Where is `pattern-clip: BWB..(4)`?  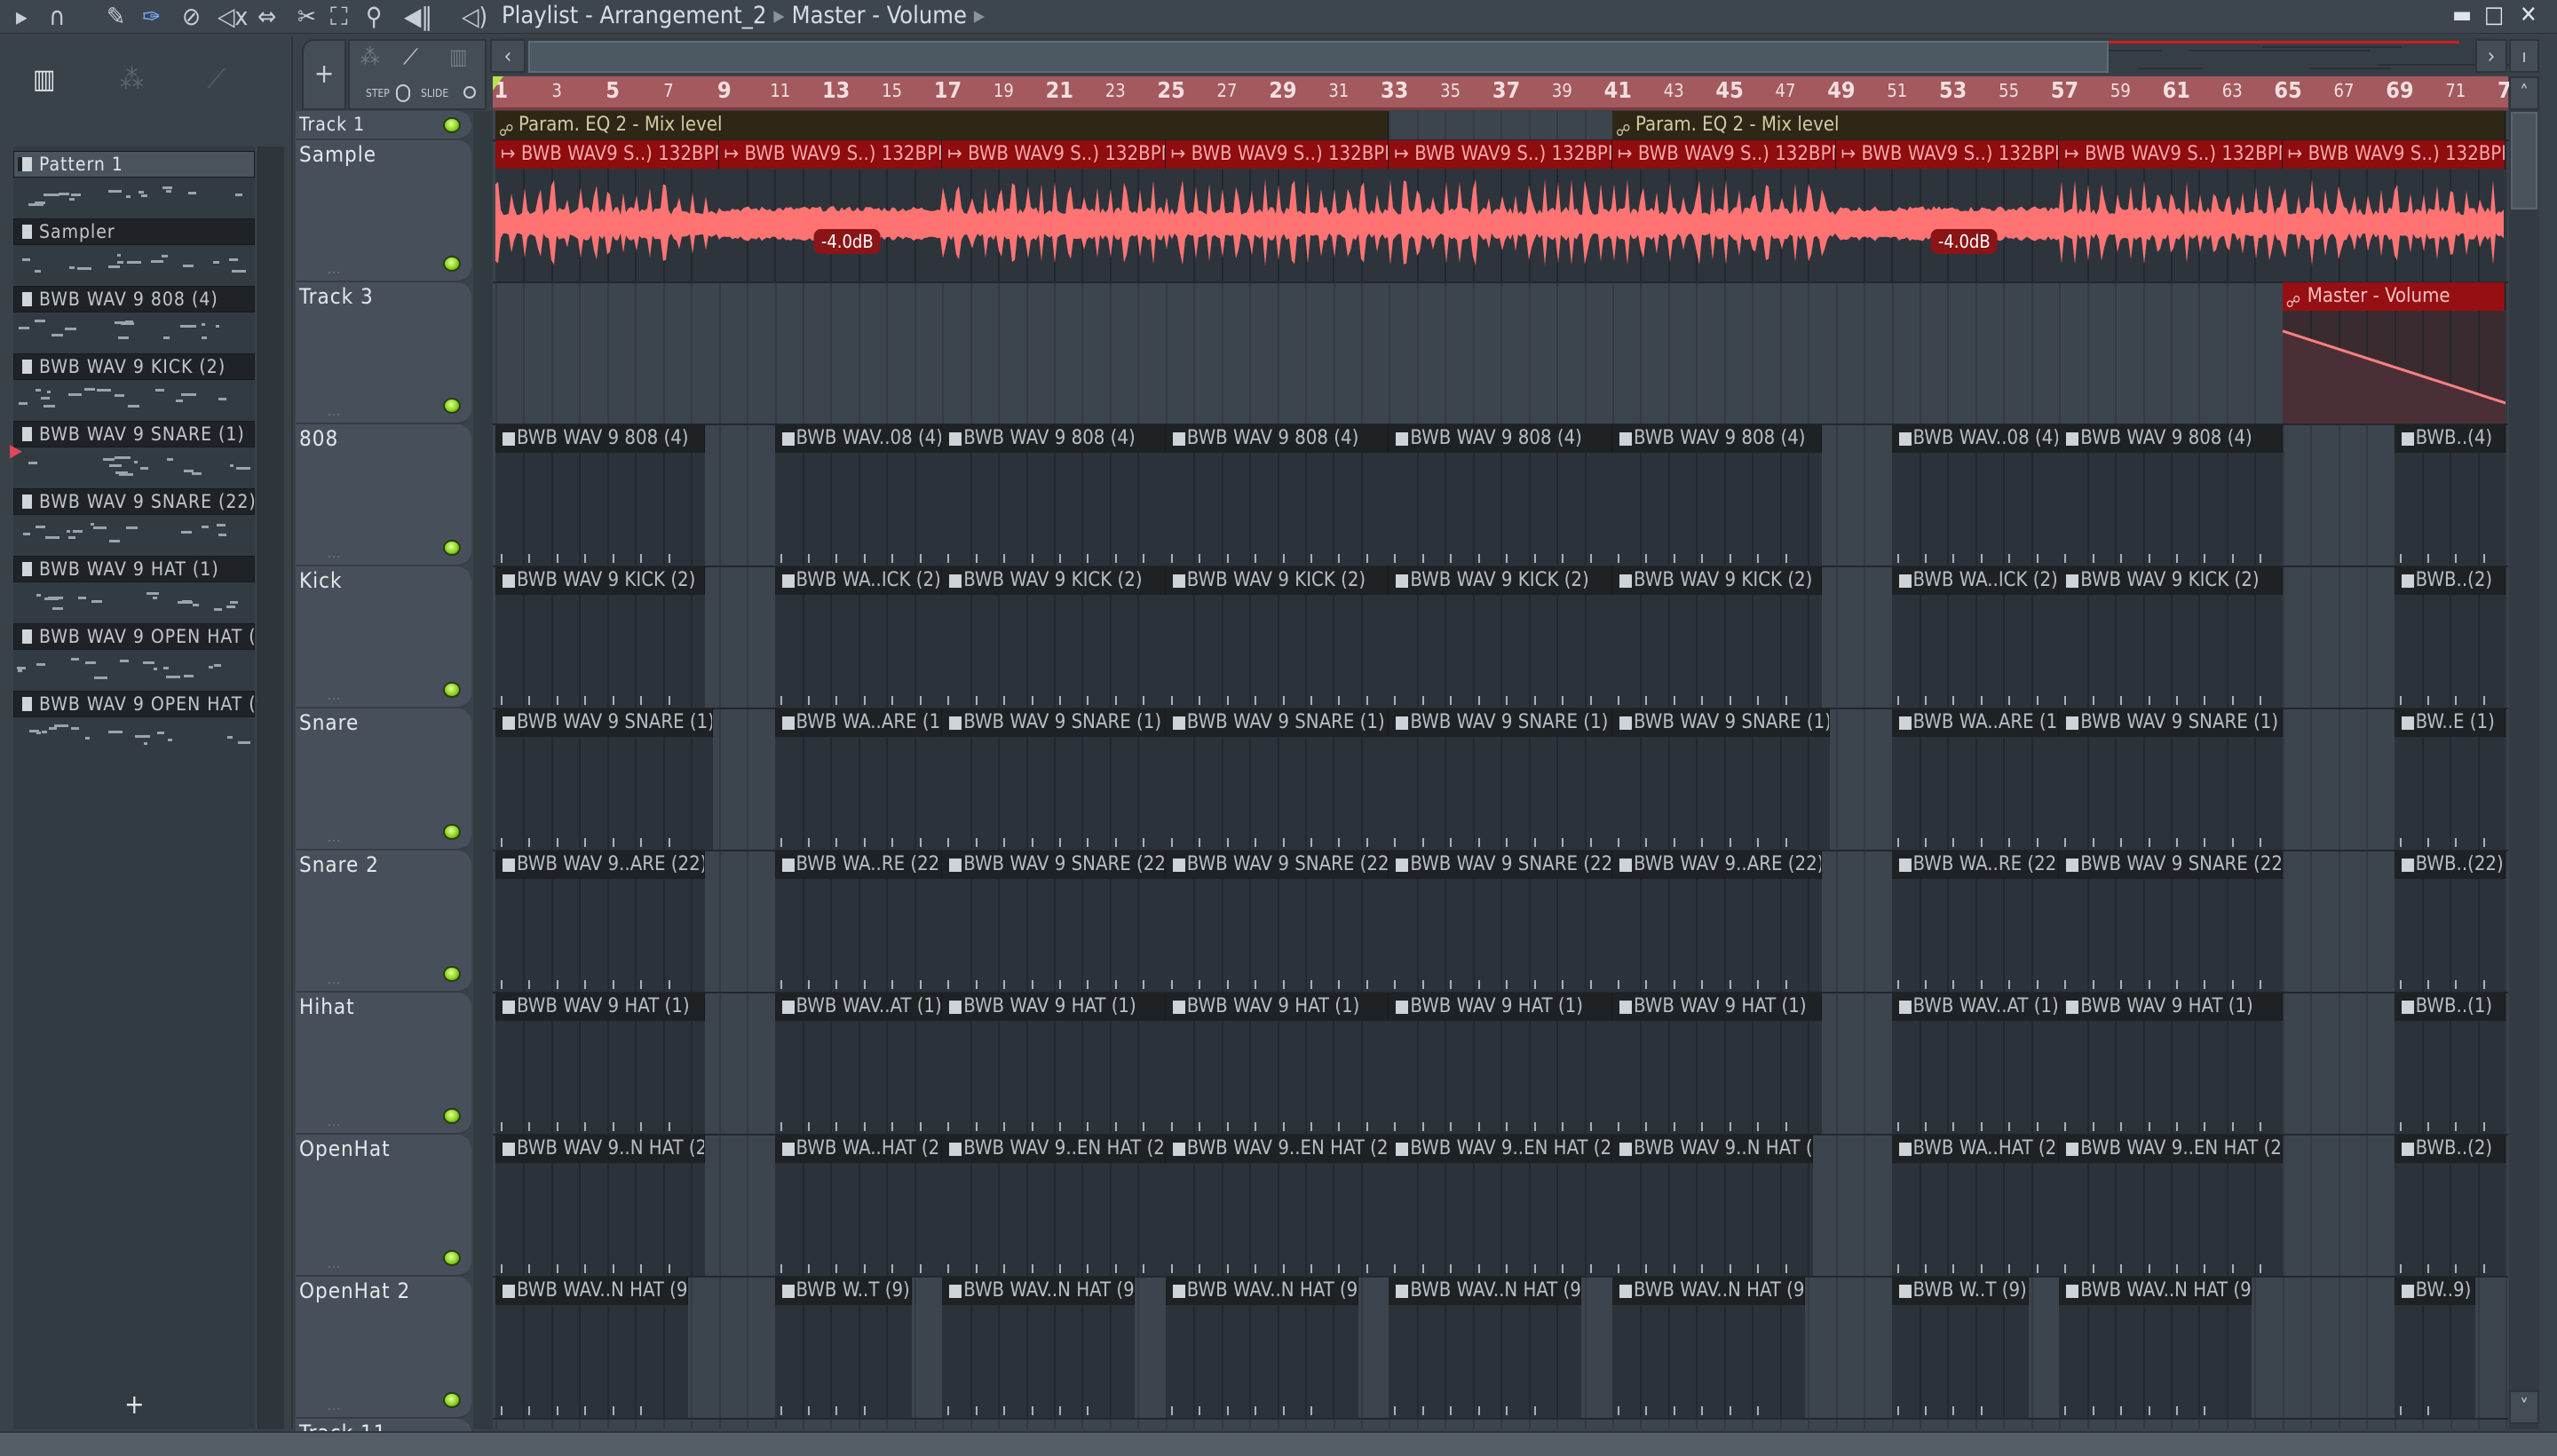
pattern-clip: BWB..(4) is located at coordinates (2450, 495).